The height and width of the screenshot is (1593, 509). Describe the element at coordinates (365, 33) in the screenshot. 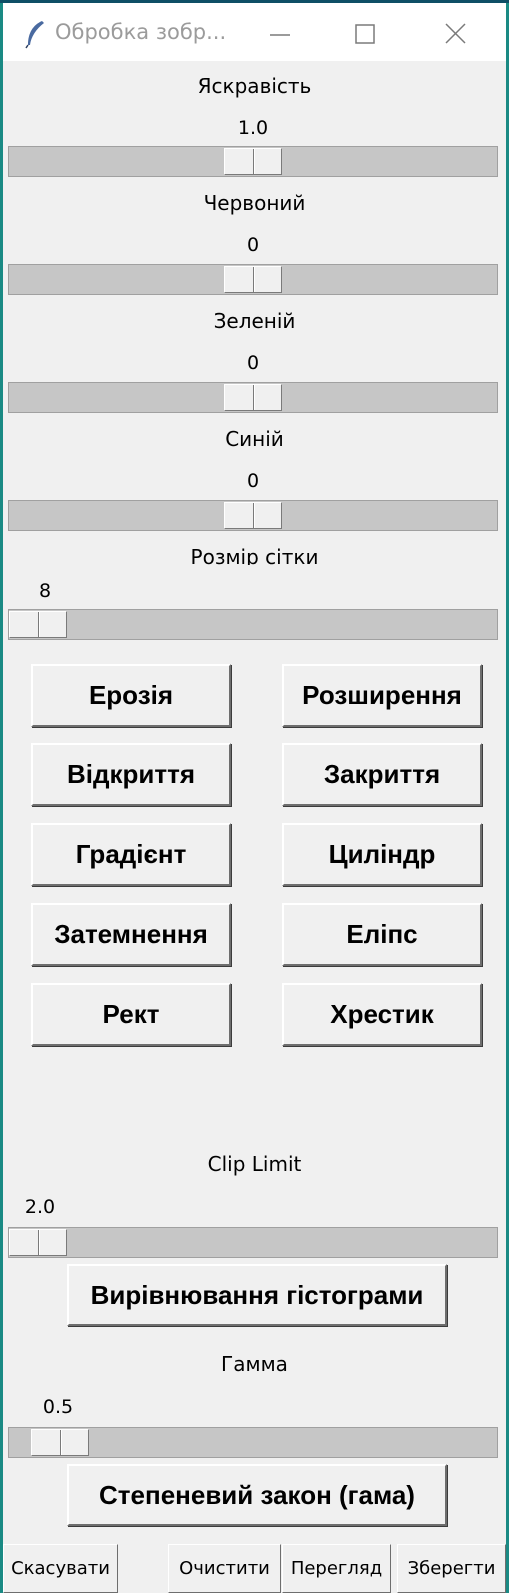

I see `maximize-icon` at that location.